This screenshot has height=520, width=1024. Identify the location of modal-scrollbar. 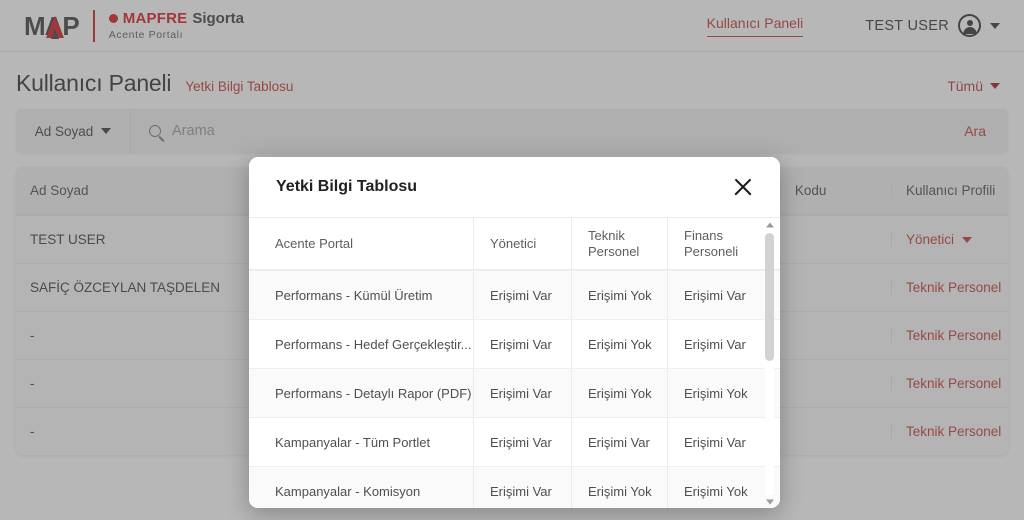
(769, 363).